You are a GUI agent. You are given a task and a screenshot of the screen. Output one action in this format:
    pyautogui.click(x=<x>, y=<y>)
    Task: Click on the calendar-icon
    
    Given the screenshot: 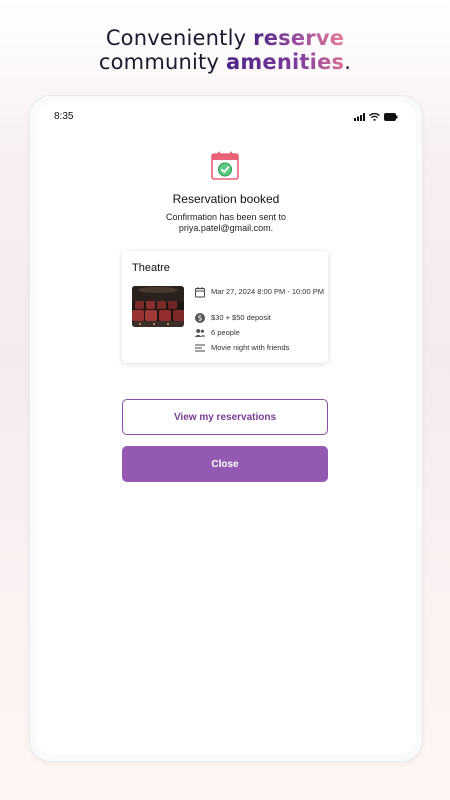 What is the action you would take?
    pyautogui.click(x=200, y=292)
    